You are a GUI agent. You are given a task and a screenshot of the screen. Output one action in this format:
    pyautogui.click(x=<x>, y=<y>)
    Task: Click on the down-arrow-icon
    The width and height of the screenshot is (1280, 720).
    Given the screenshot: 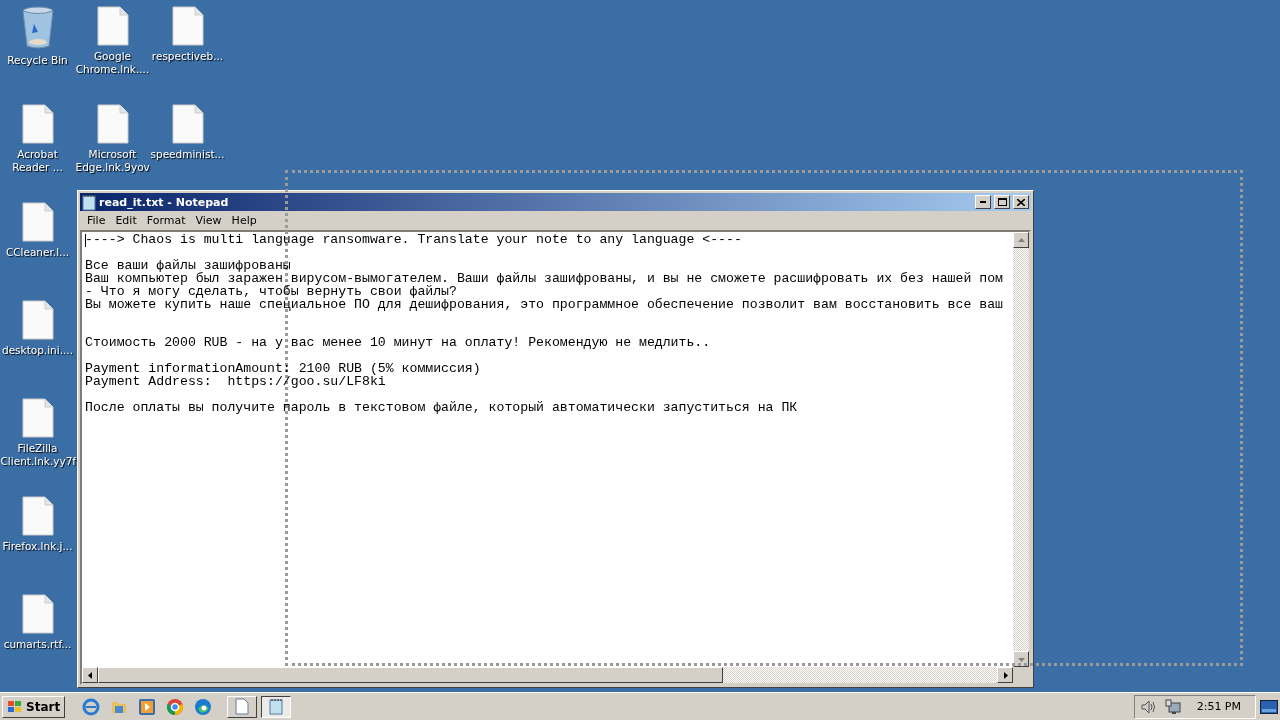 What is the action you would take?
    pyautogui.click(x=1021, y=659)
    